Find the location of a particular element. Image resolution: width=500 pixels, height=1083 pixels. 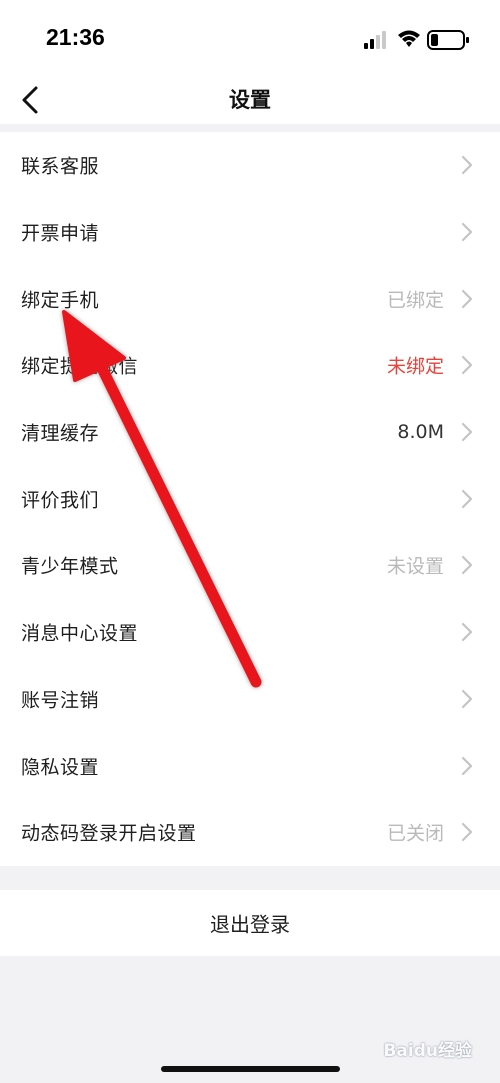

setting-contact-support: 联系客服 is located at coordinates (250, 165).